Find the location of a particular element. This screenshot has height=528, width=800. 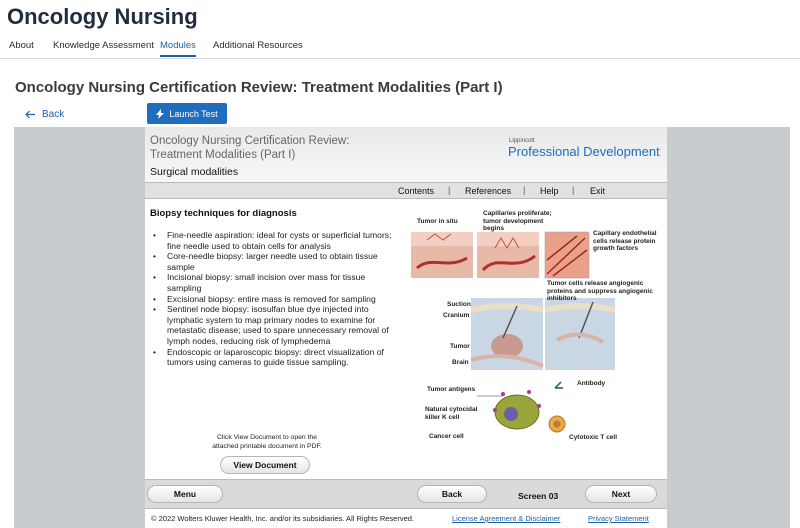

view-document-button: View Document is located at coordinates (265, 465).